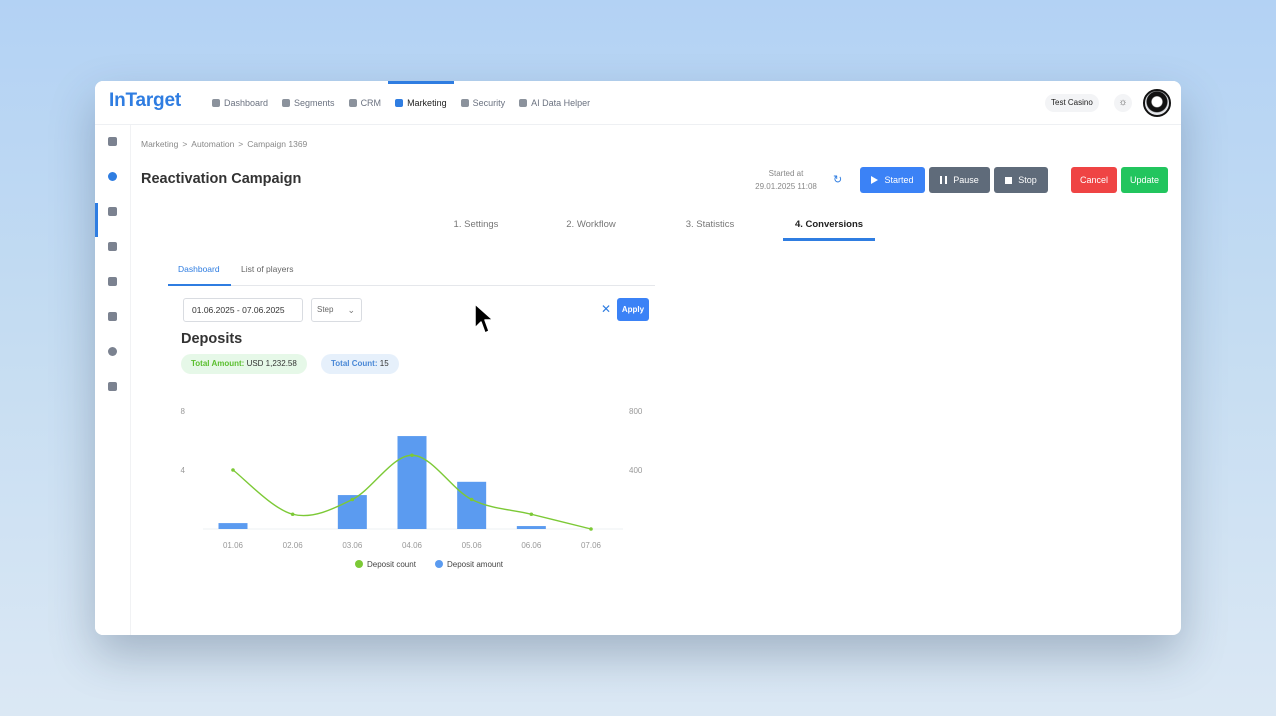 The width and height of the screenshot is (1276, 716). Describe the element at coordinates (112, 316) in the screenshot. I see `bell-icon` at that location.